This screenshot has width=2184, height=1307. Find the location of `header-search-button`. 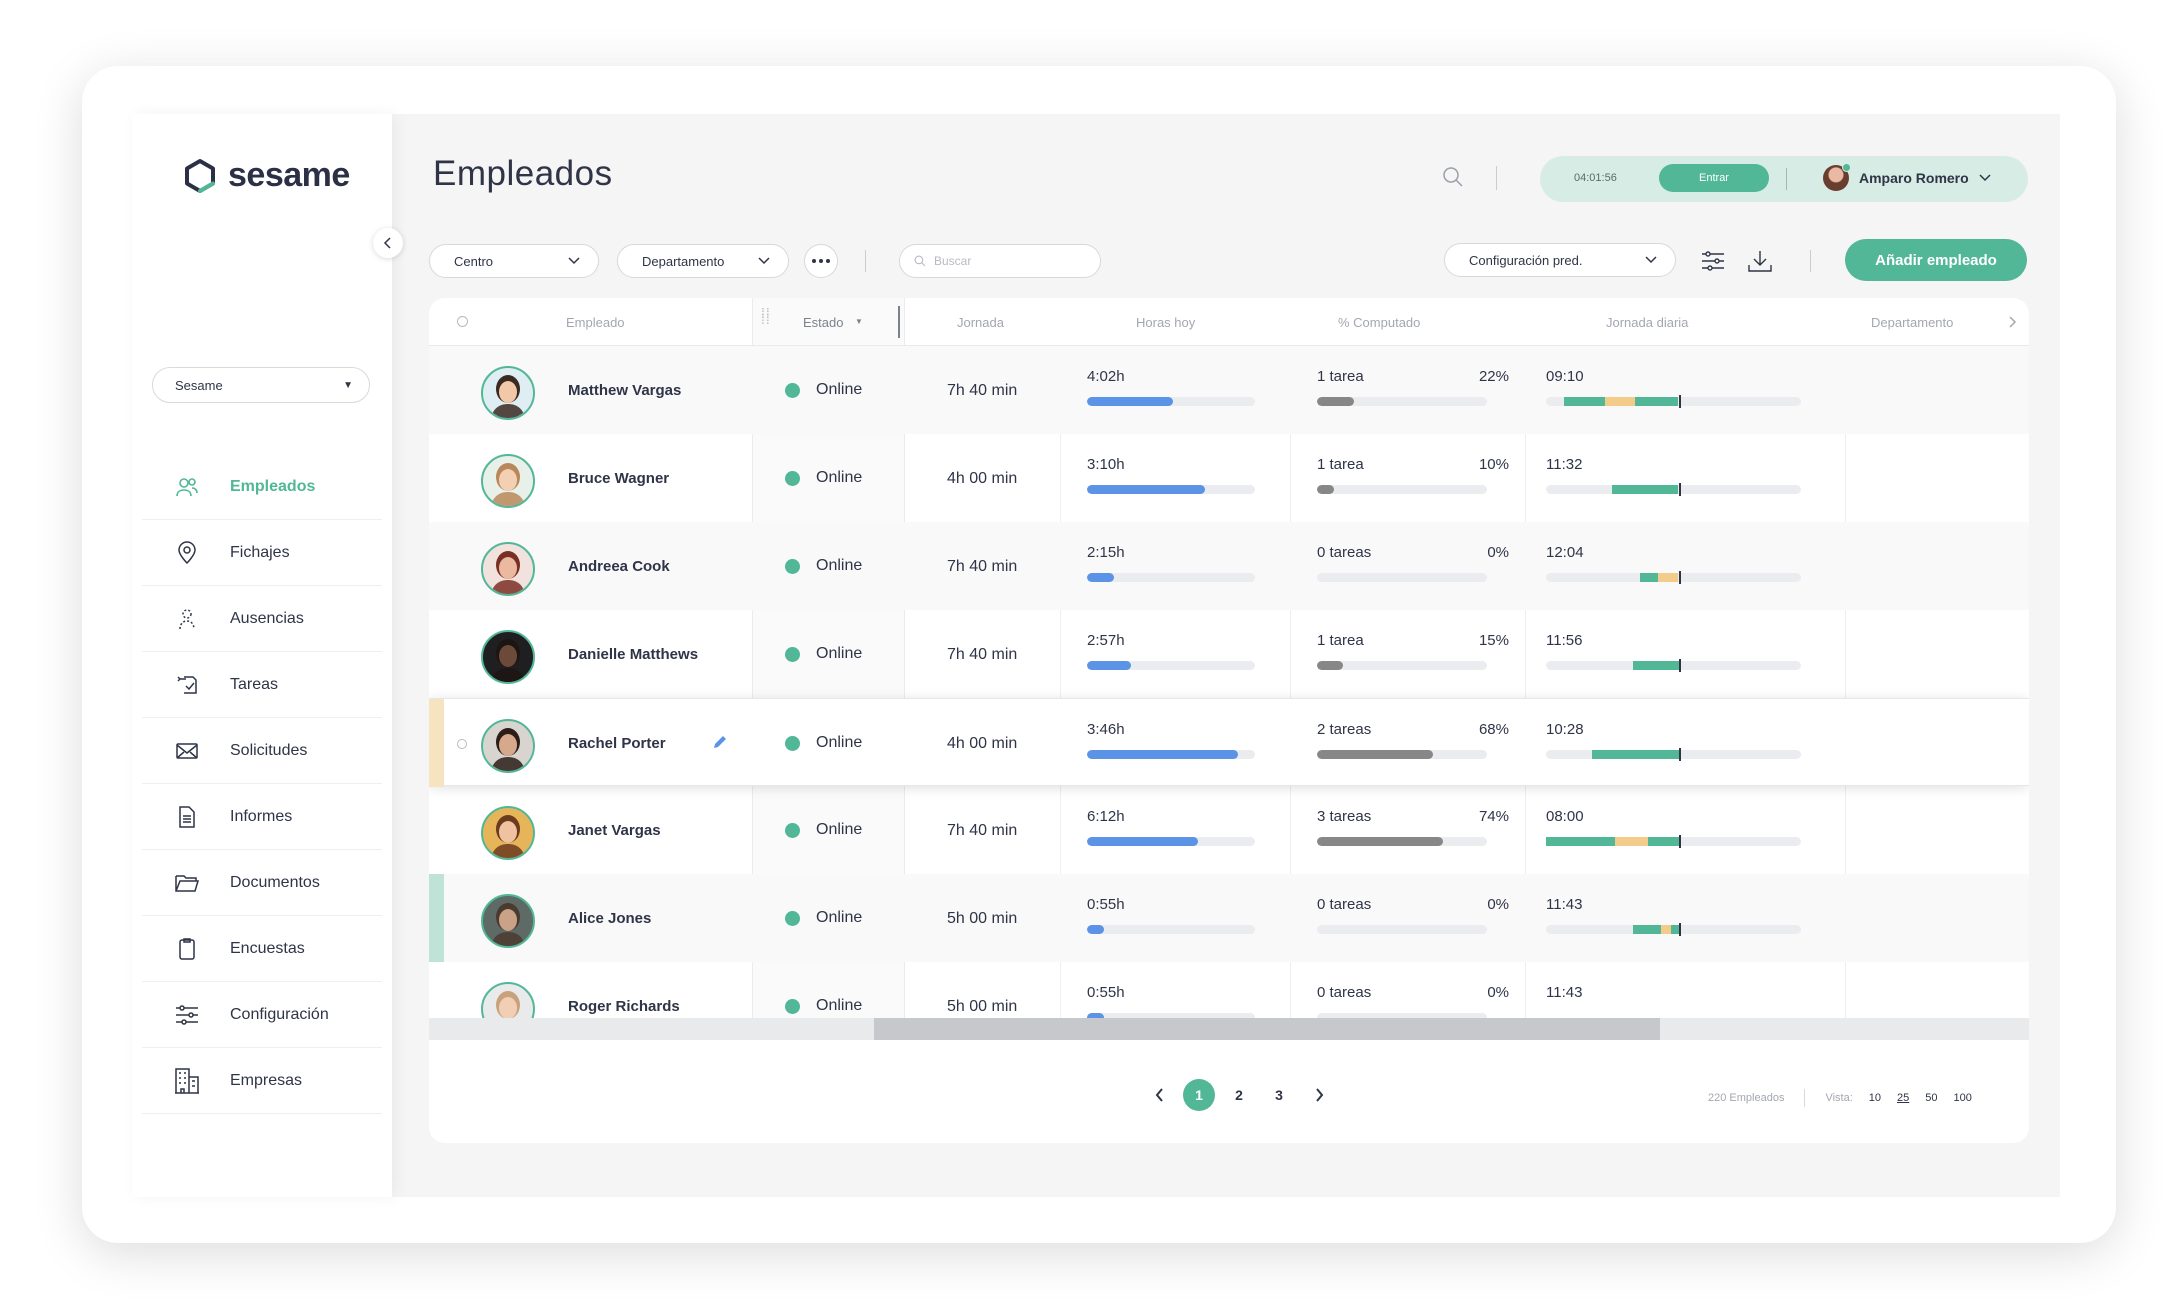

header-search-button is located at coordinates (1453, 179).